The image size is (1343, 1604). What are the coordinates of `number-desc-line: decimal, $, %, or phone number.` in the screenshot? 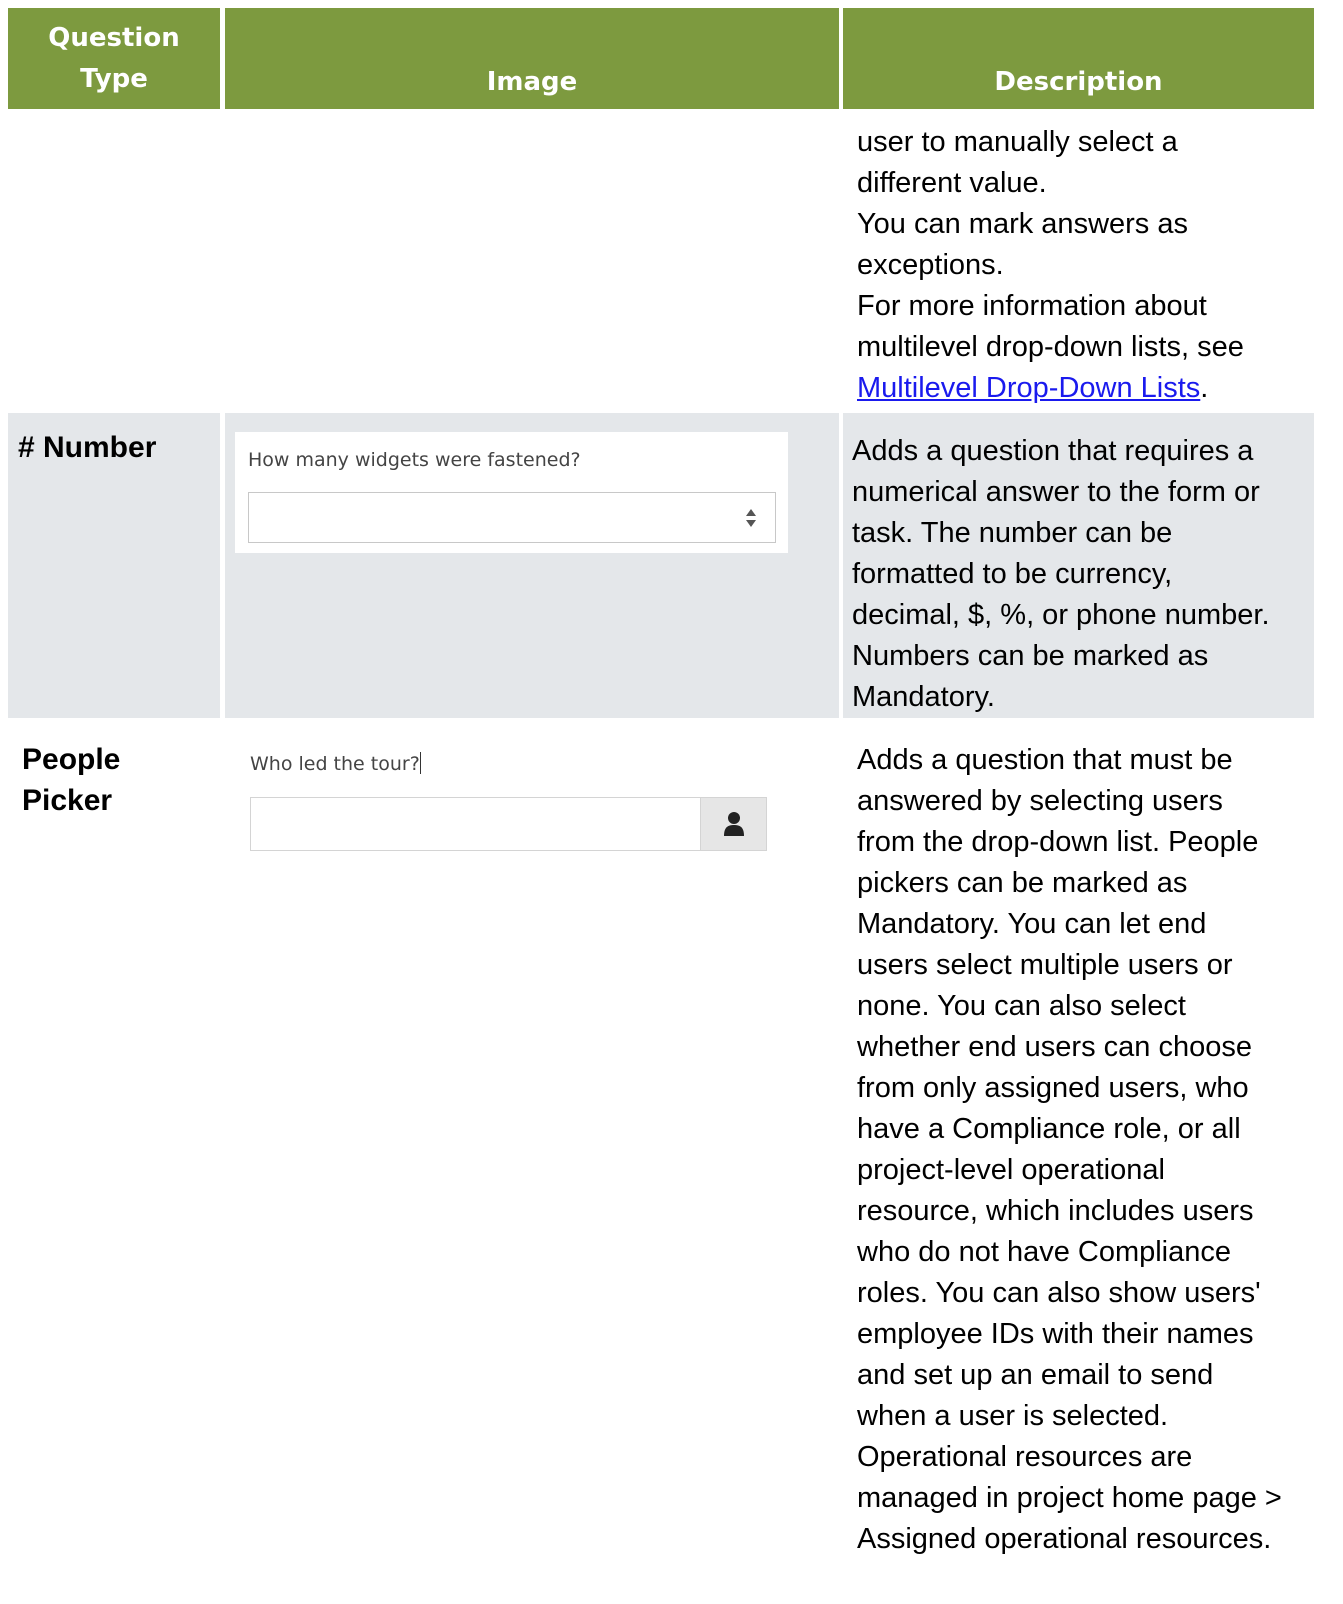 It's located at (1061, 615).